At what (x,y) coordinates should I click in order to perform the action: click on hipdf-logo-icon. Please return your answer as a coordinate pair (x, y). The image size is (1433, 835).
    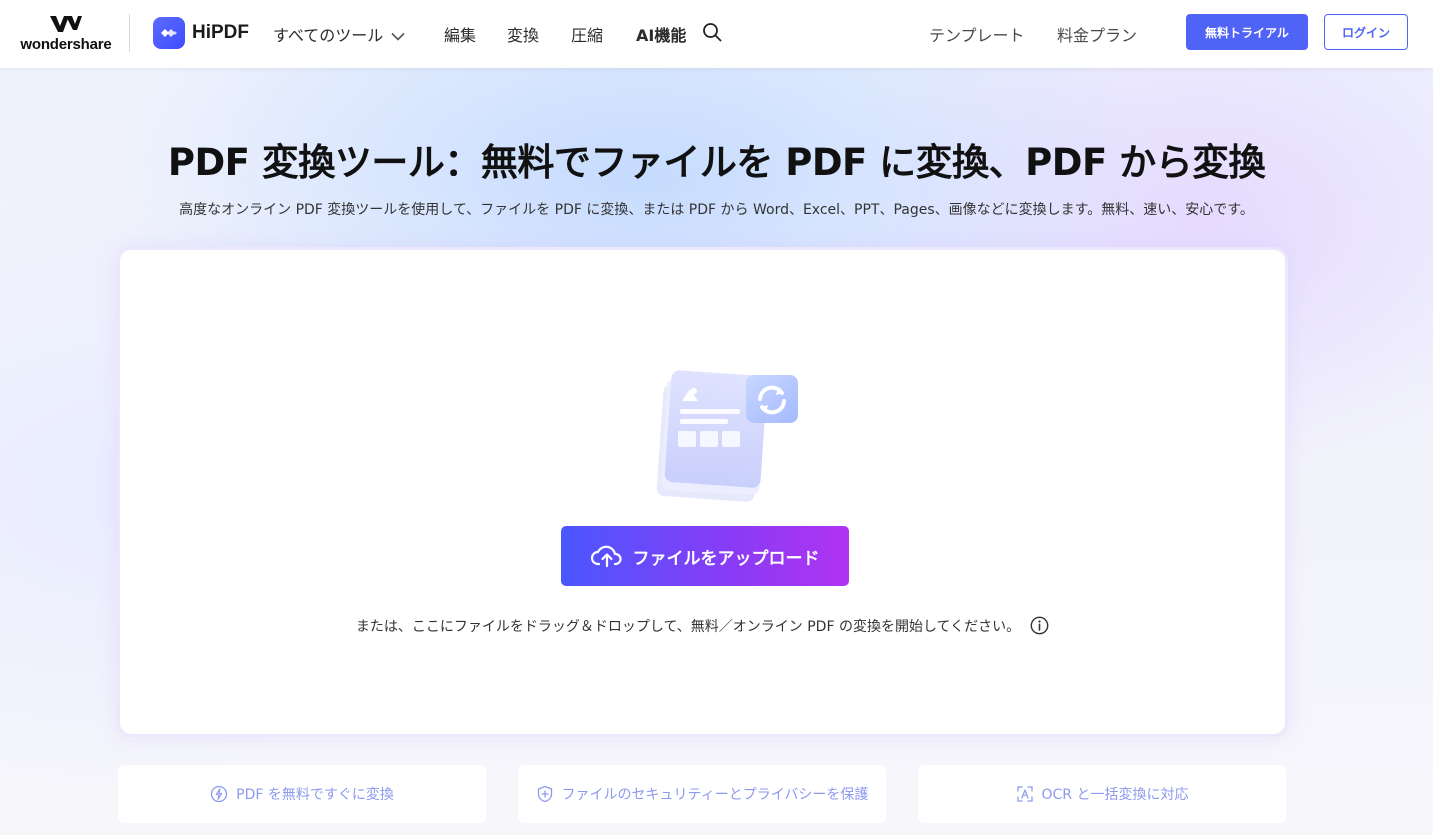
    Looking at the image, I should click on (169, 33).